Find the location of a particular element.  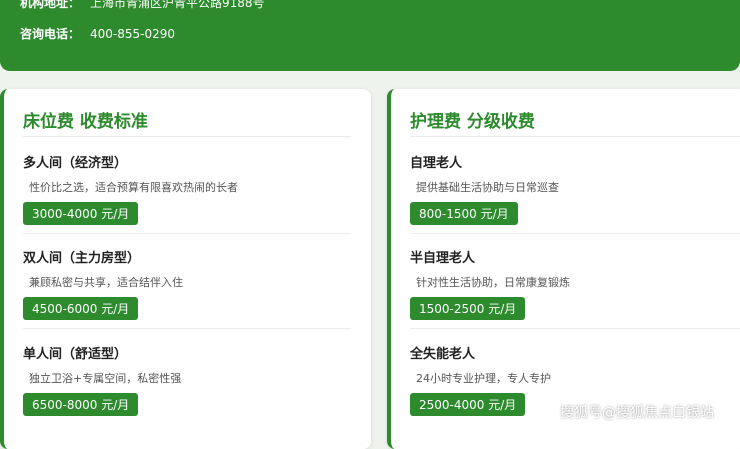

care-item-full: 全失能老人 24小时专业护理，专人专护 2500-4000 元/月 is located at coordinates (480, 379).